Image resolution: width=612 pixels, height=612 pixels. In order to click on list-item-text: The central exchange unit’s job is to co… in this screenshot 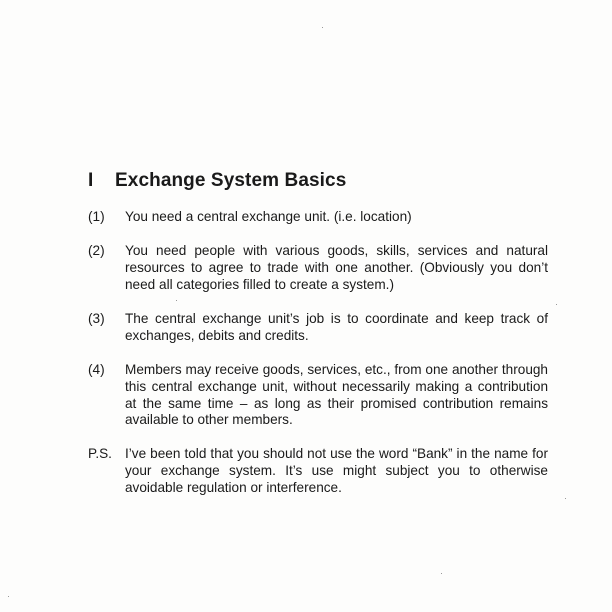, I will do `click(336, 327)`.